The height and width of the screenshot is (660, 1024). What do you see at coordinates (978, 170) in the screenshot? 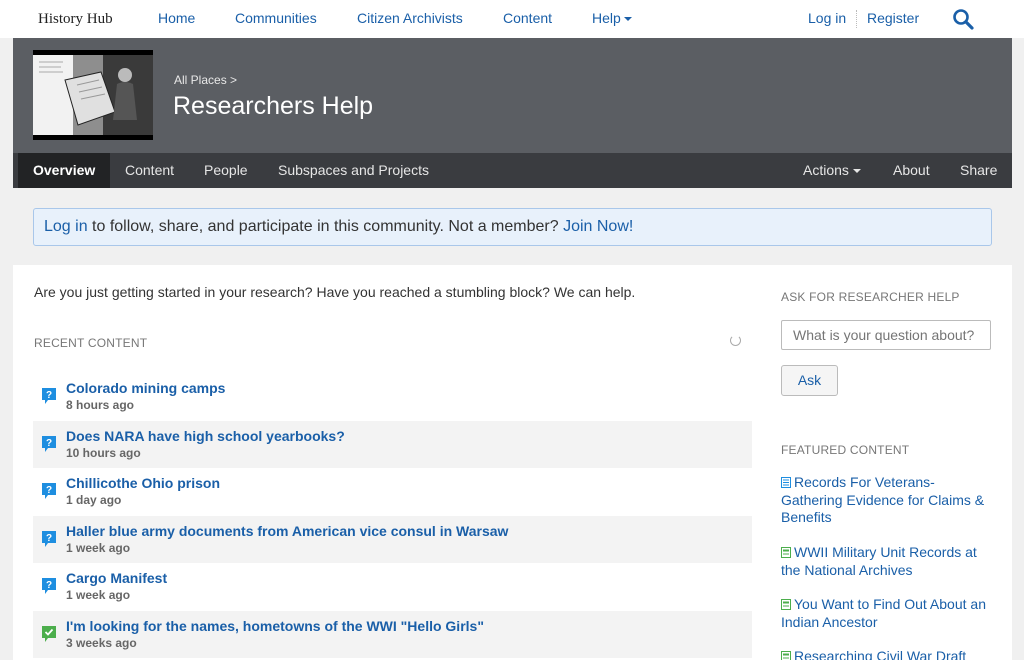
I see `share-button: Share` at bounding box center [978, 170].